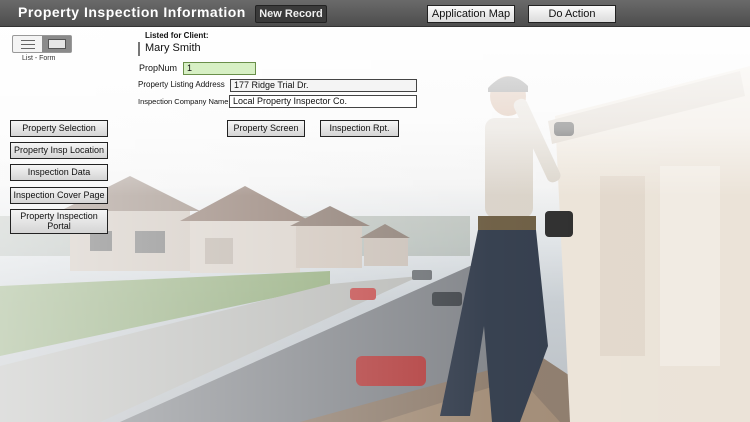 This screenshot has width=750, height=422. I want to click on do-action-button: Do Action, so click(572, 14).